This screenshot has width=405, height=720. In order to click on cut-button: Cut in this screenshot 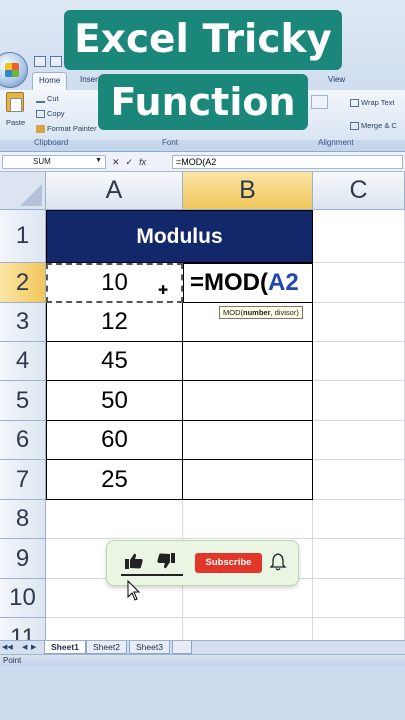, I will do `click(47, 99)`.